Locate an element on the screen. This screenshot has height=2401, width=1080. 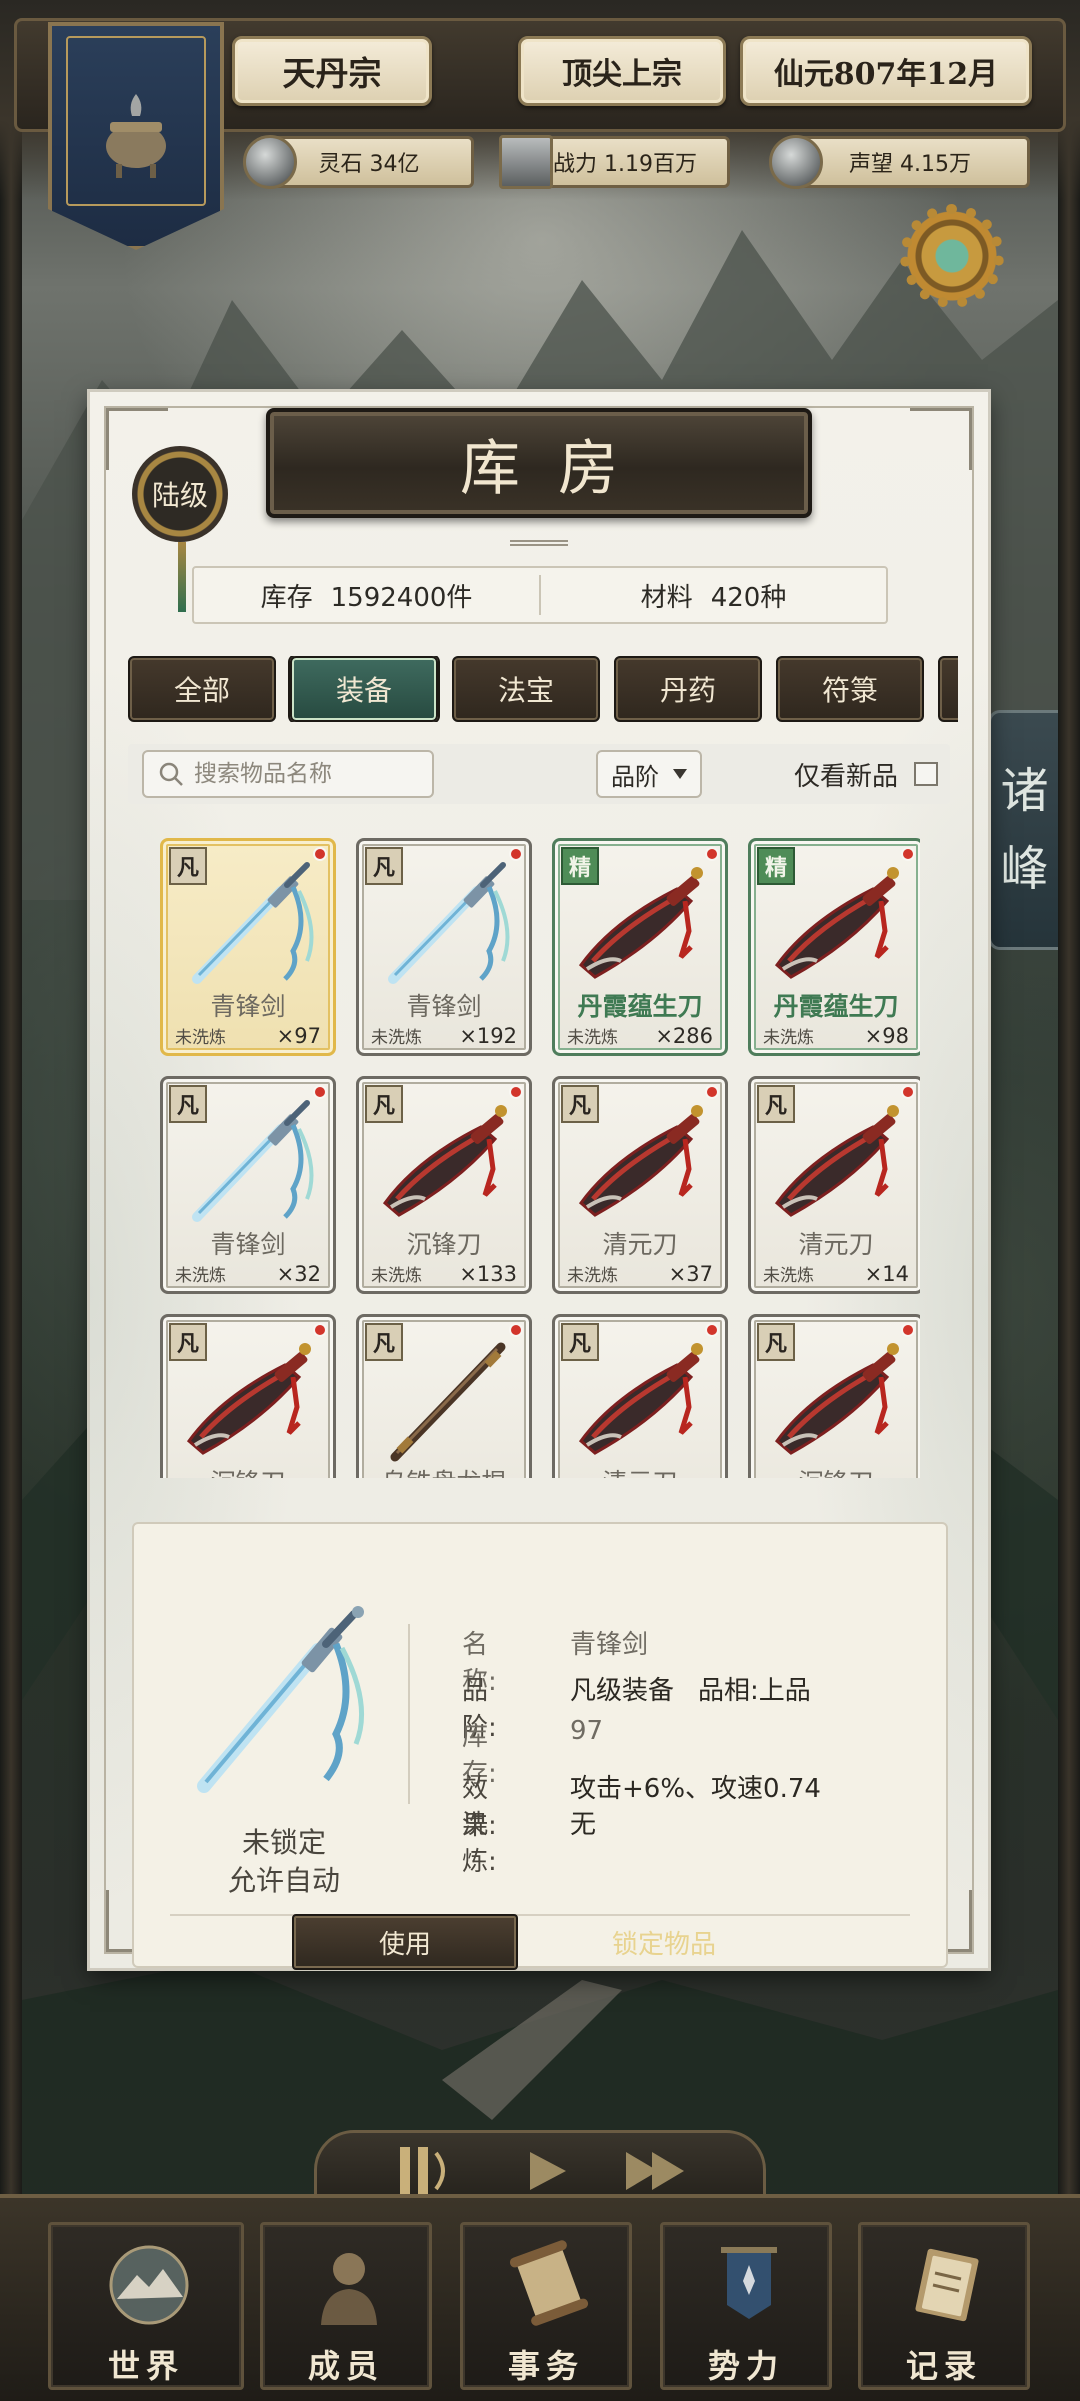
tab-more is located at coordinates (948, 689).